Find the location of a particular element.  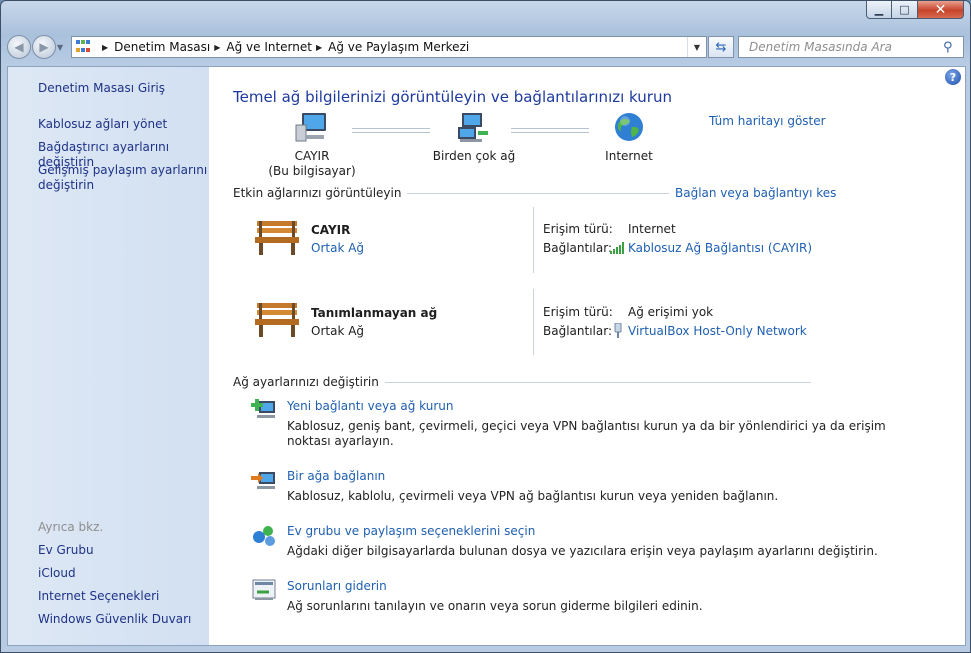

sidebar-link-advanced-sharing: Gelişmiş paylaşım ayarlarını değiştirin is located at coordinates (122, 178).